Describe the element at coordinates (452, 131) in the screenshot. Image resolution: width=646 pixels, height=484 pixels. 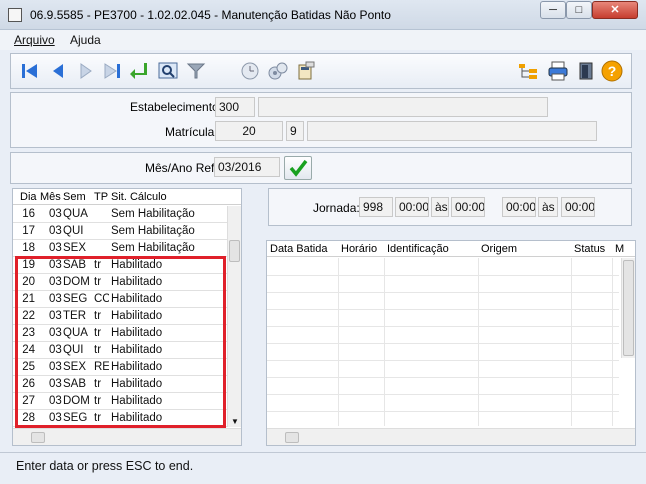
I see `matricula-name` at that location.